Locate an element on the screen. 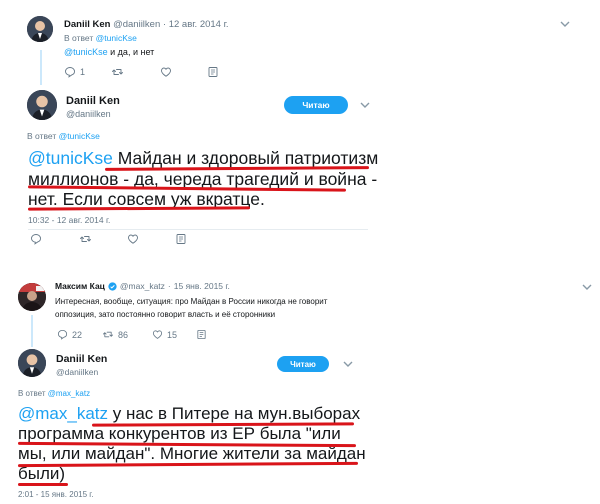 The height and width of the screenshot is (504, 600). tweet-timestamp: 10:32 - 12 авг. 2014 г. is located at coordinates (69, 220).